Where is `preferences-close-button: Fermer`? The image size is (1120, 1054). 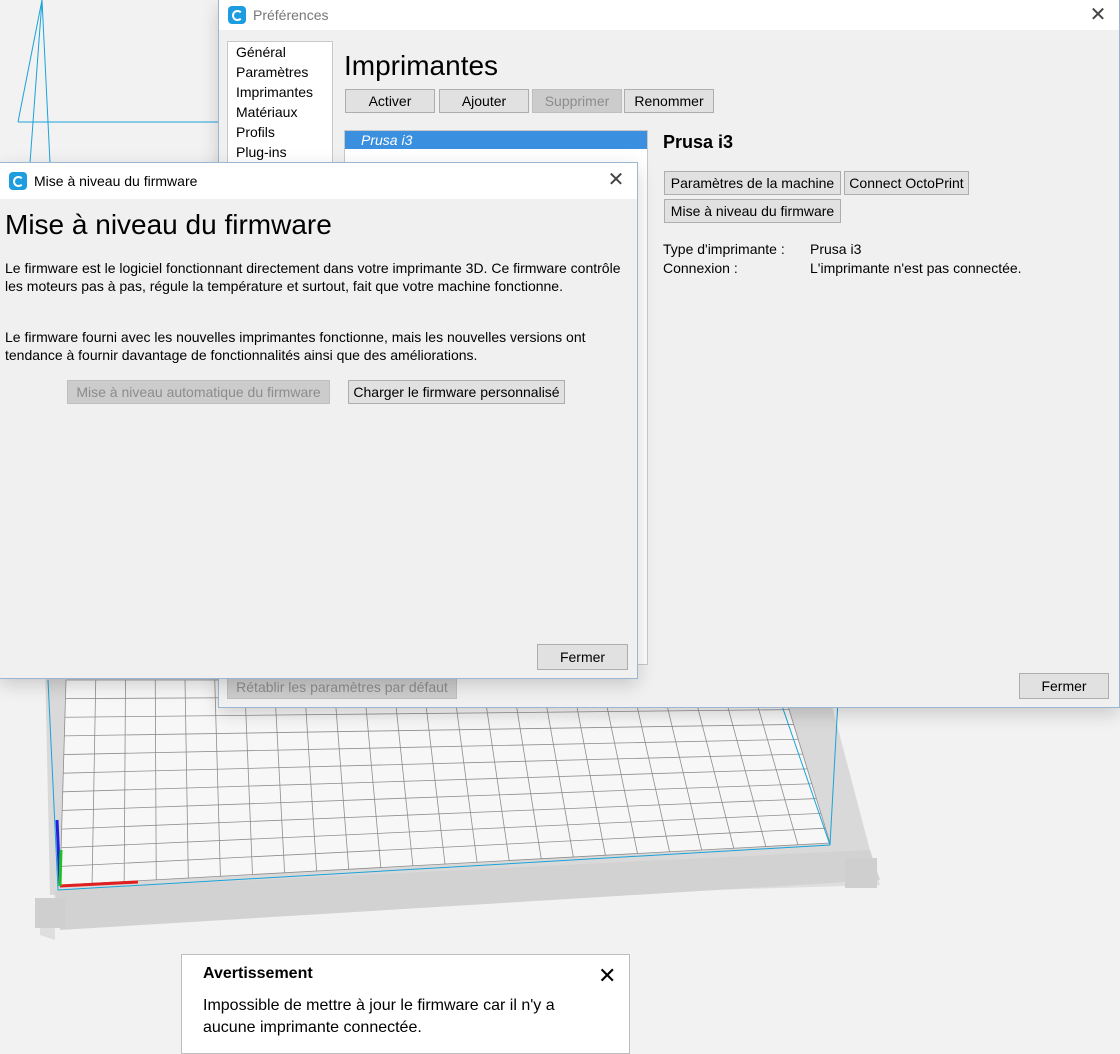
preferences-close-button: Fermer is located at coordinates (1064, 686).